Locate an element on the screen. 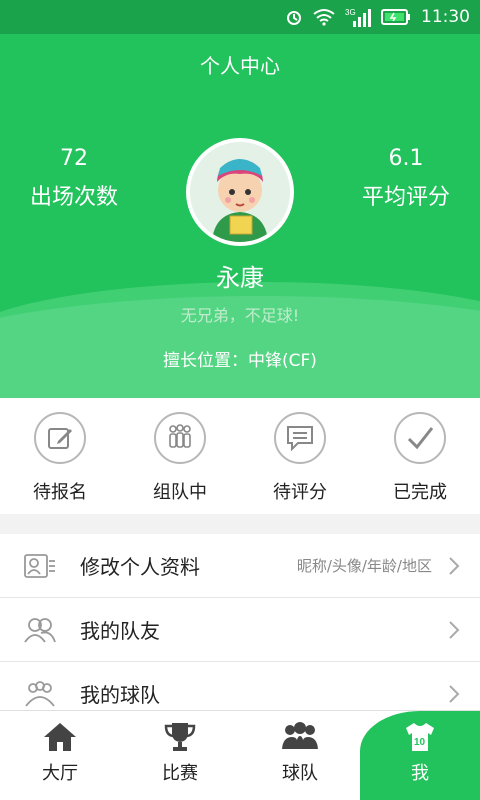 The width and height of the screenshot is (480, 800). clock-text: 11:30 is located at coordinates (445, 17).